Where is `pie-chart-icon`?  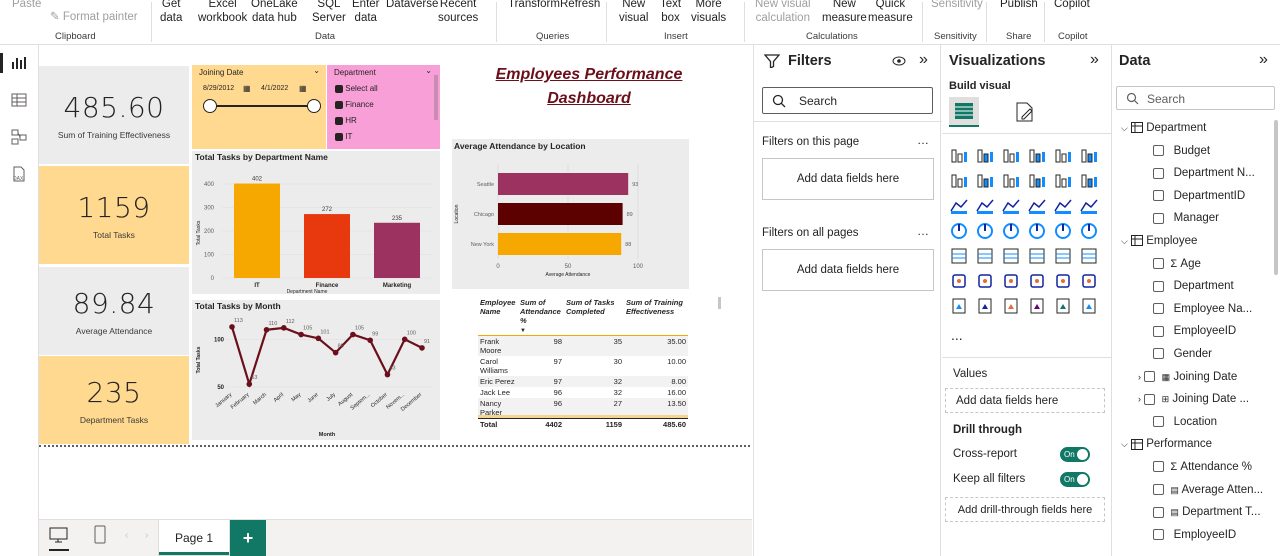
pie-chart-icon is located at coordinates (1063, 206).